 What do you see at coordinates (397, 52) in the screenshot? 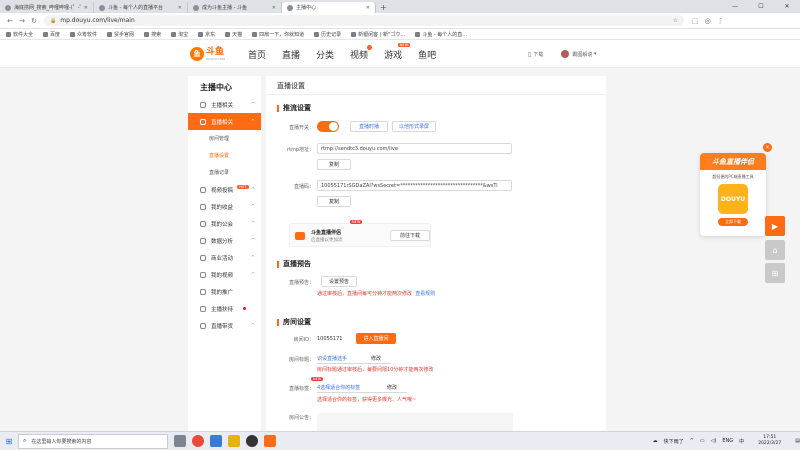
I see `nav-game: 游戏 NEW` at bounding box center [397, 52].